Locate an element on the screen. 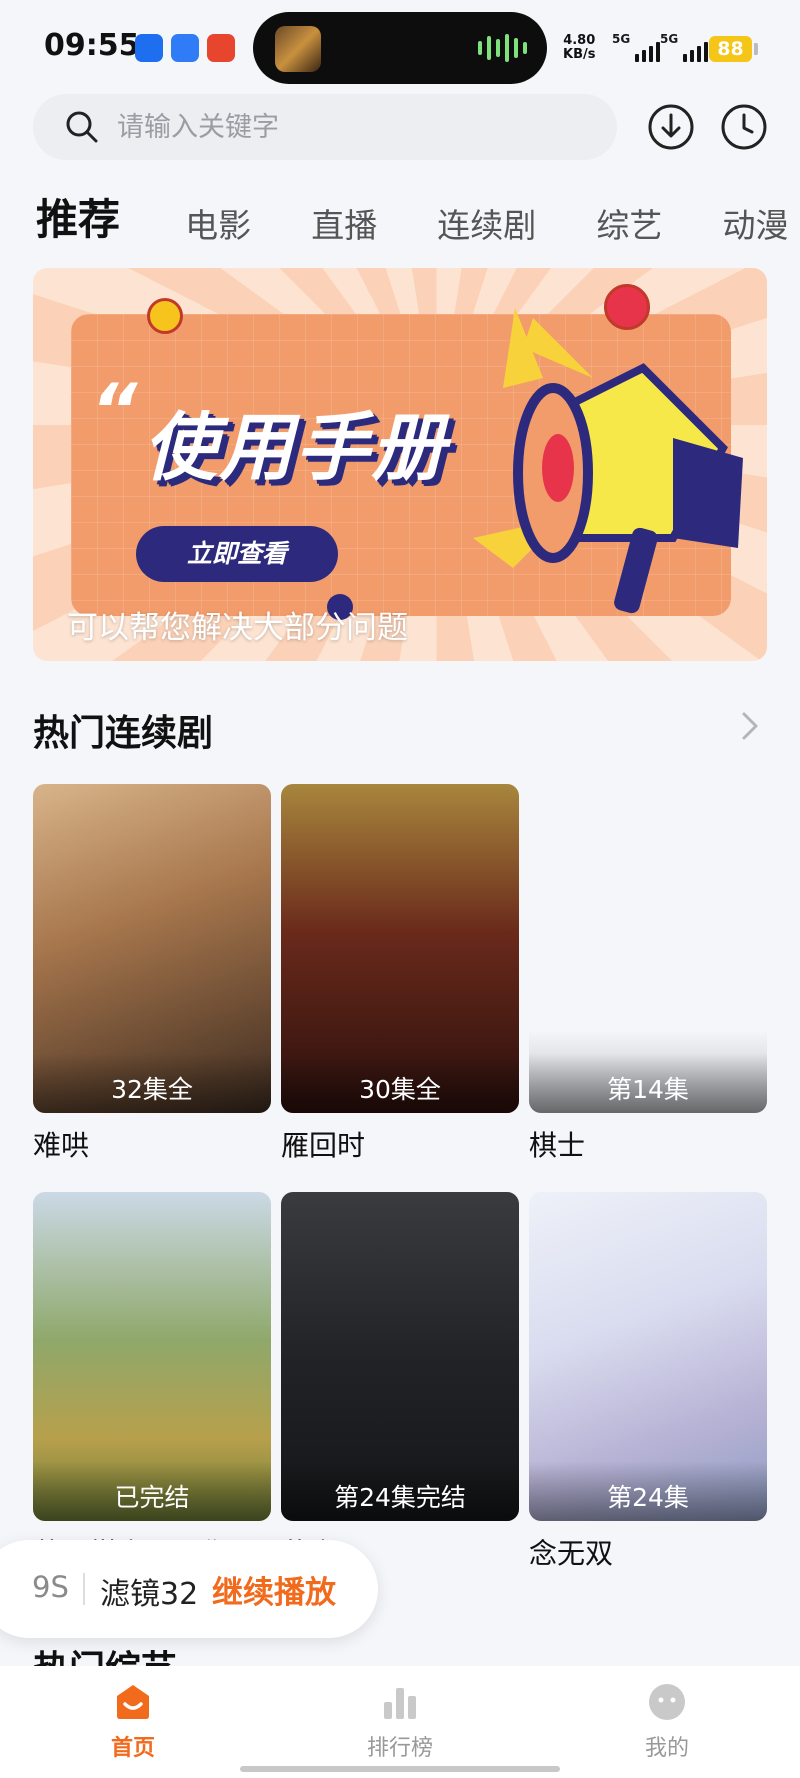  banner-dot-yellow is located at coordinates (165, 316).